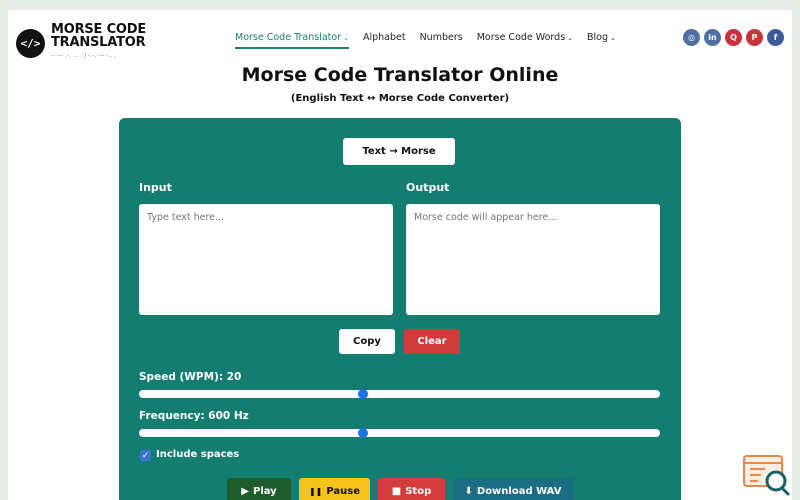  I want to click on nav-blog: Blog ⌄, so click(601, 37).